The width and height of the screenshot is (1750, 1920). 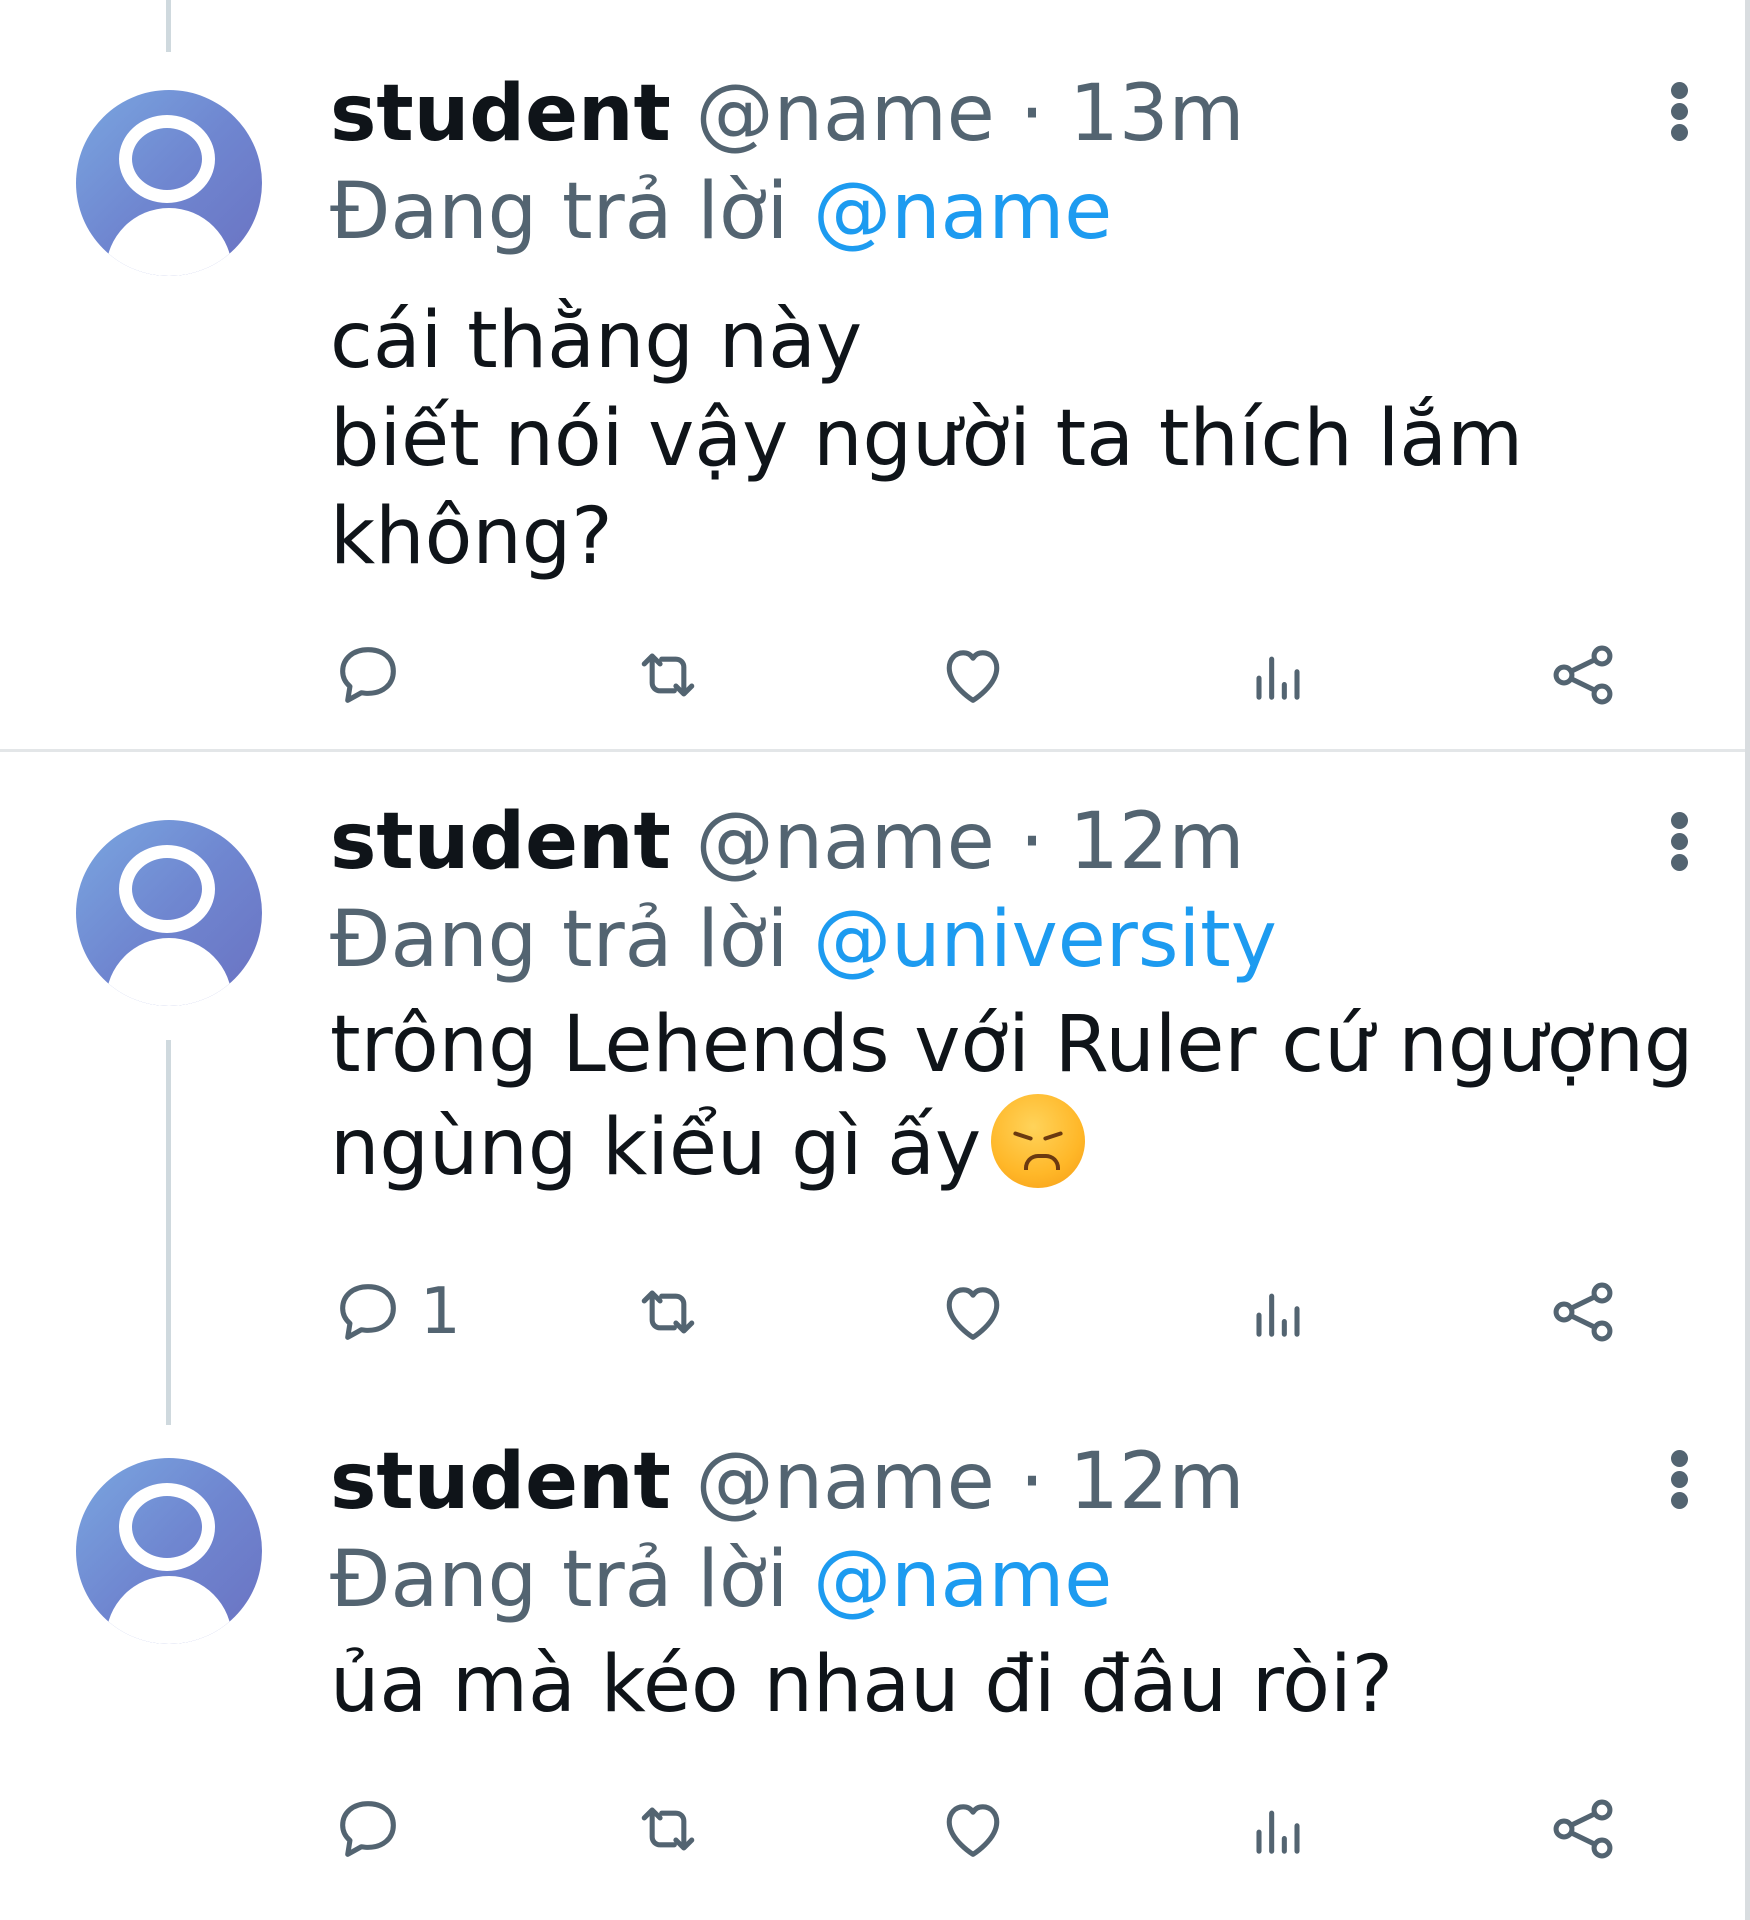 What do you see at coordinates (1747, 960) in the screenshot?
I see `scrollbar-edge` at bounding box center [1747, 960].